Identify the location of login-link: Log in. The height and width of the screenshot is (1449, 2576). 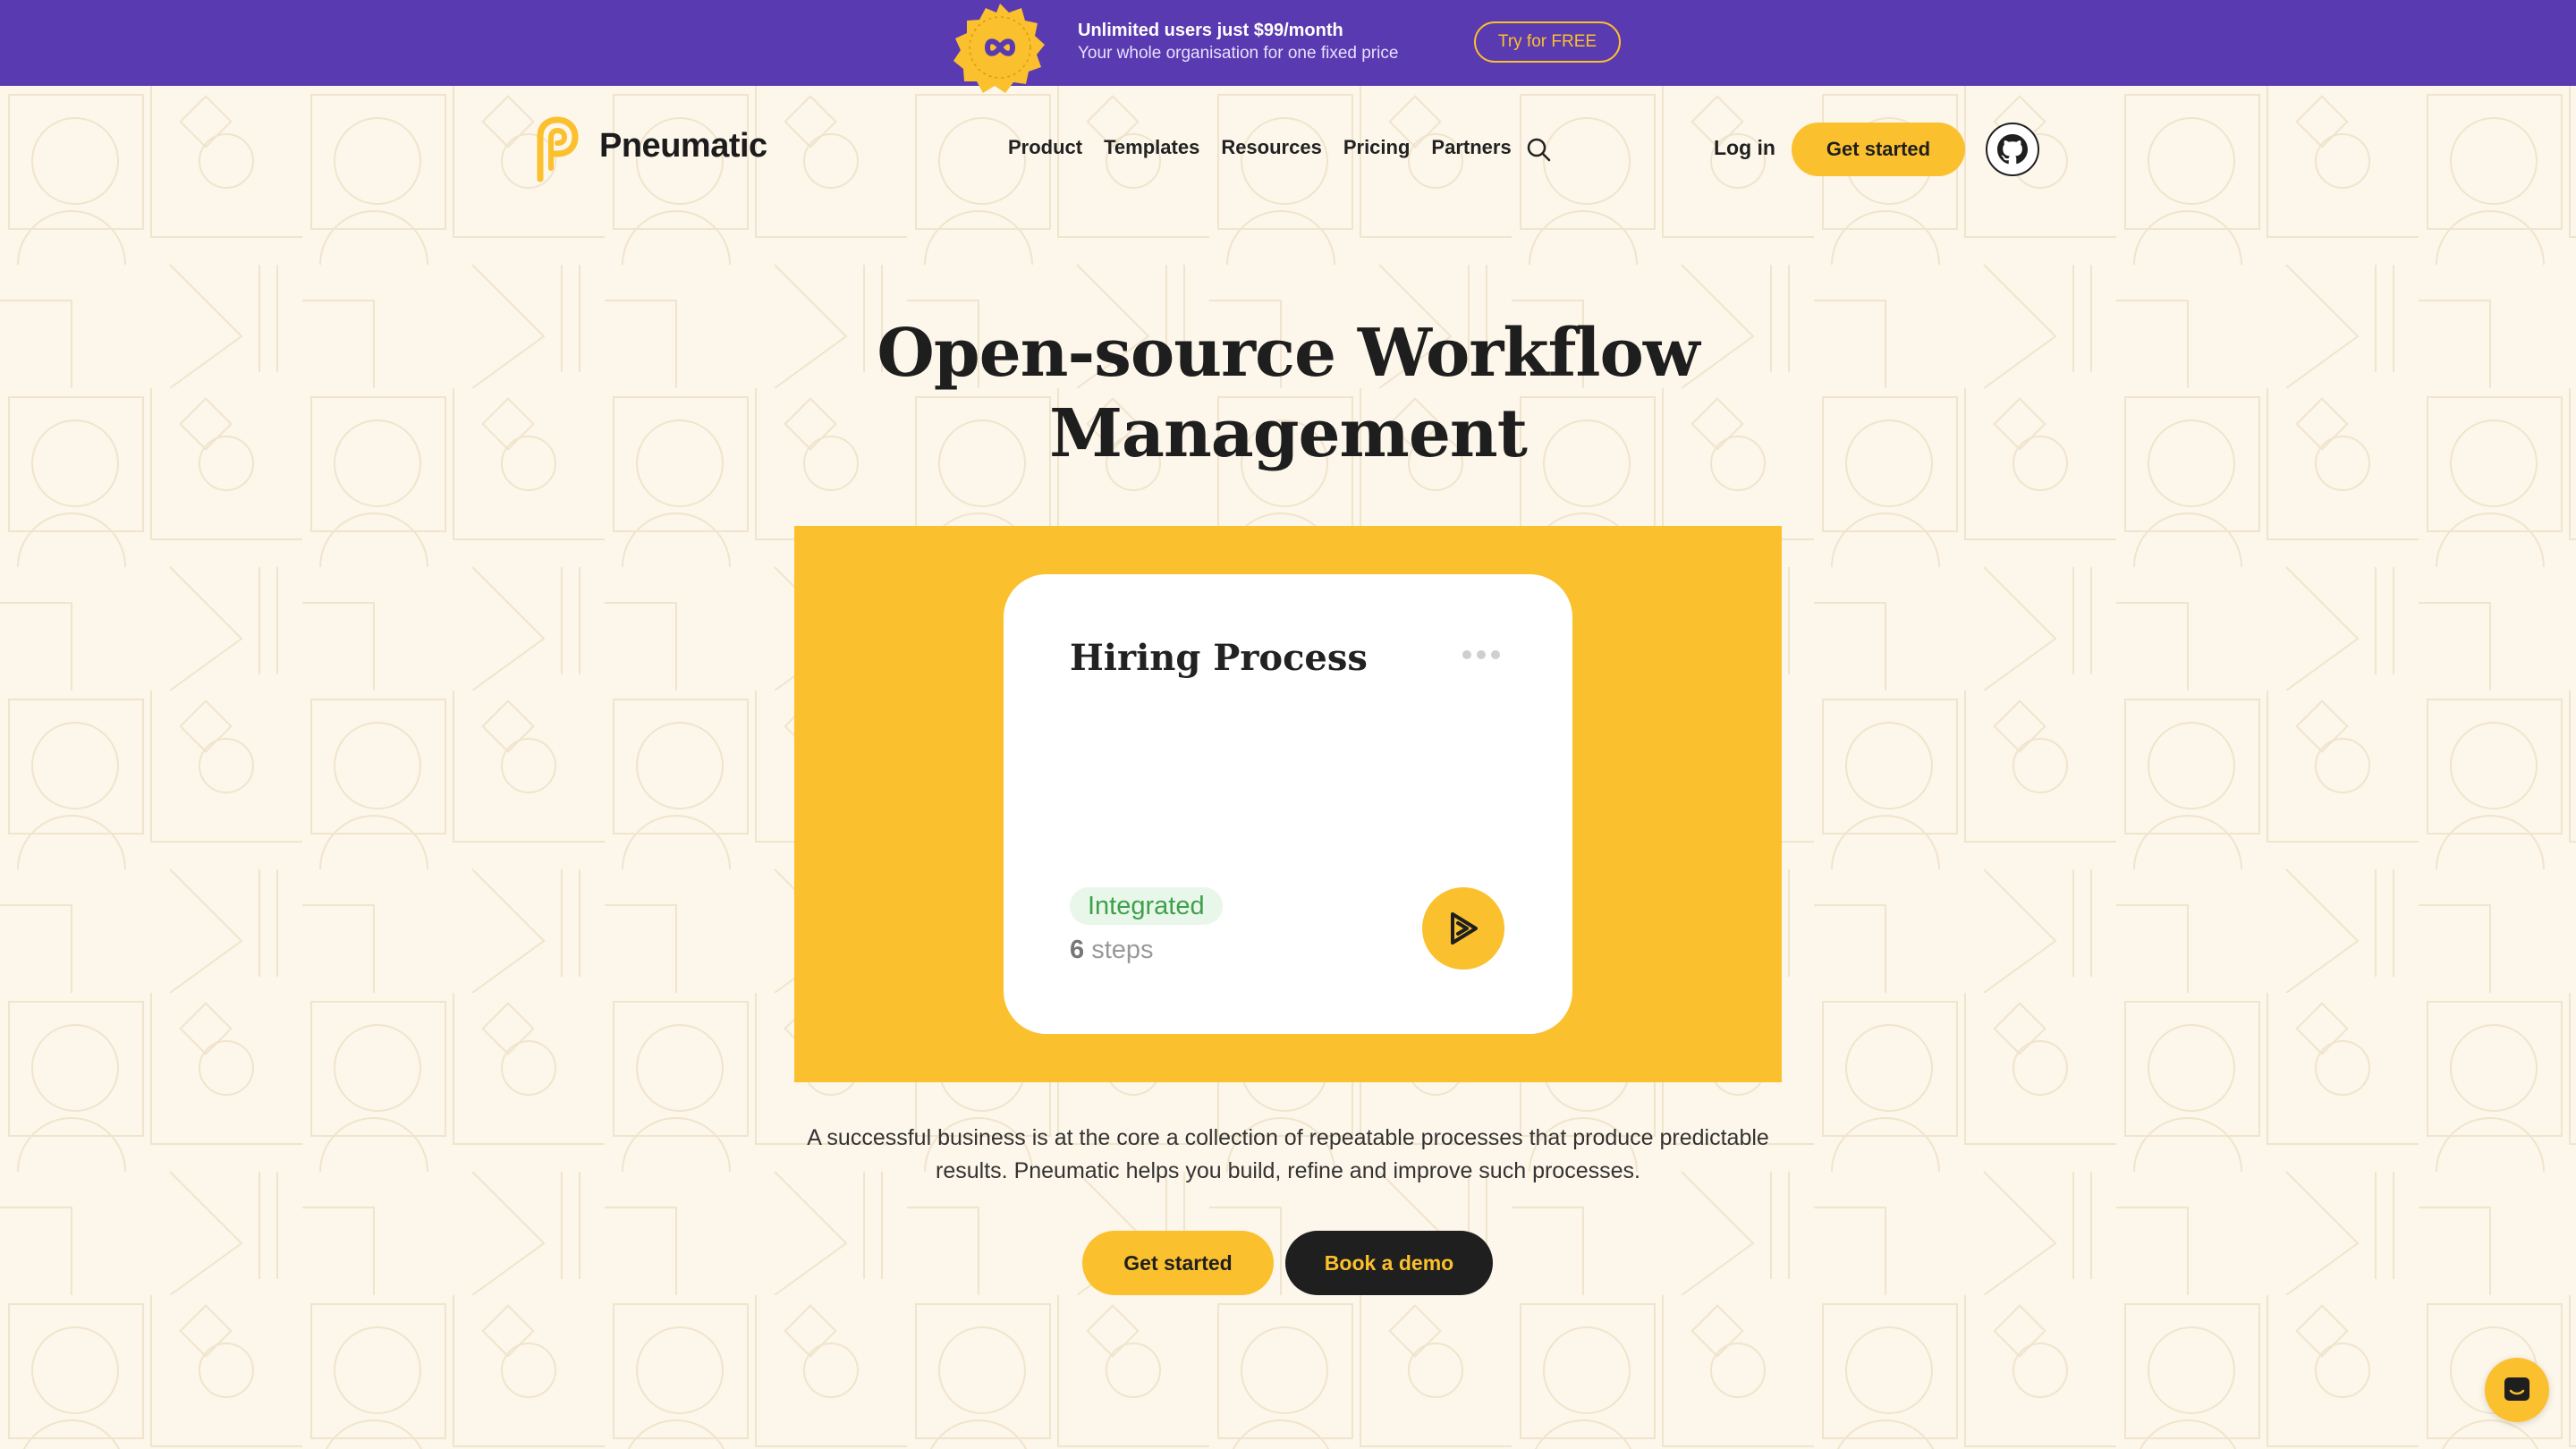
(1744, 148).